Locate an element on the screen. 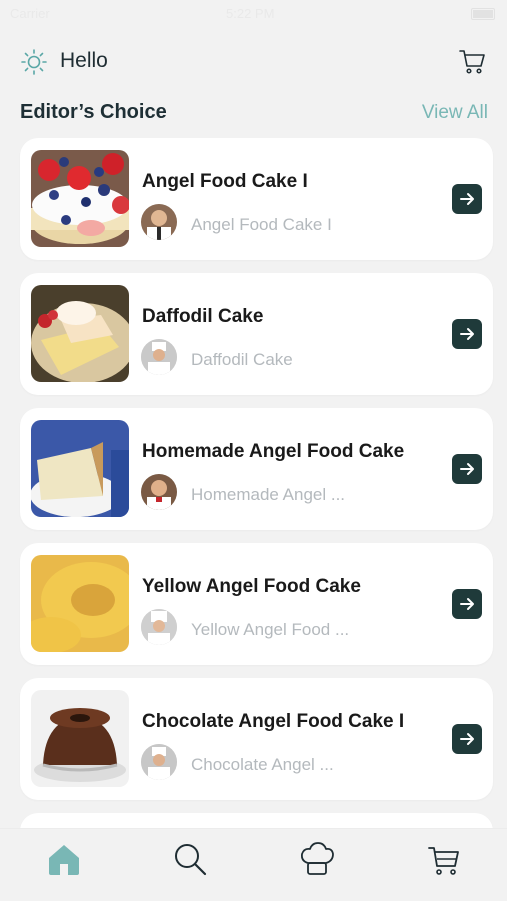 This screenshot has width=507, height=901. battery-icon is located at coordinates (483, 14).